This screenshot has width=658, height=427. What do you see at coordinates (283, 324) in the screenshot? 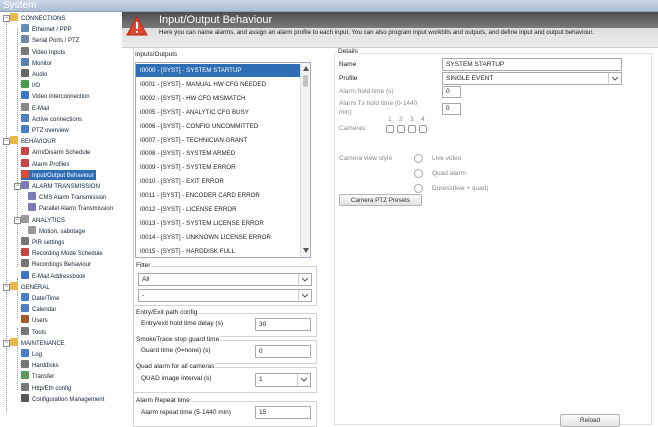
I see `entry-exit-input: 30` at bounding box center [283, 324].